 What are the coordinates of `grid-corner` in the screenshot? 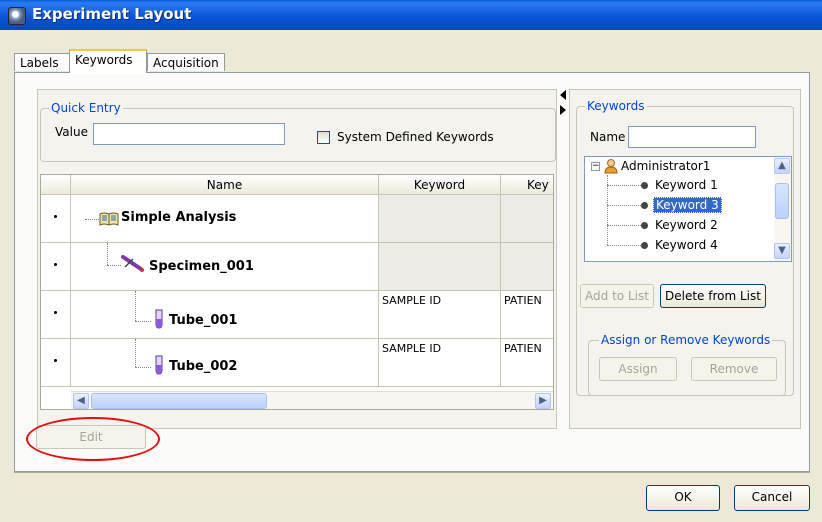 It's located at (56, 185).